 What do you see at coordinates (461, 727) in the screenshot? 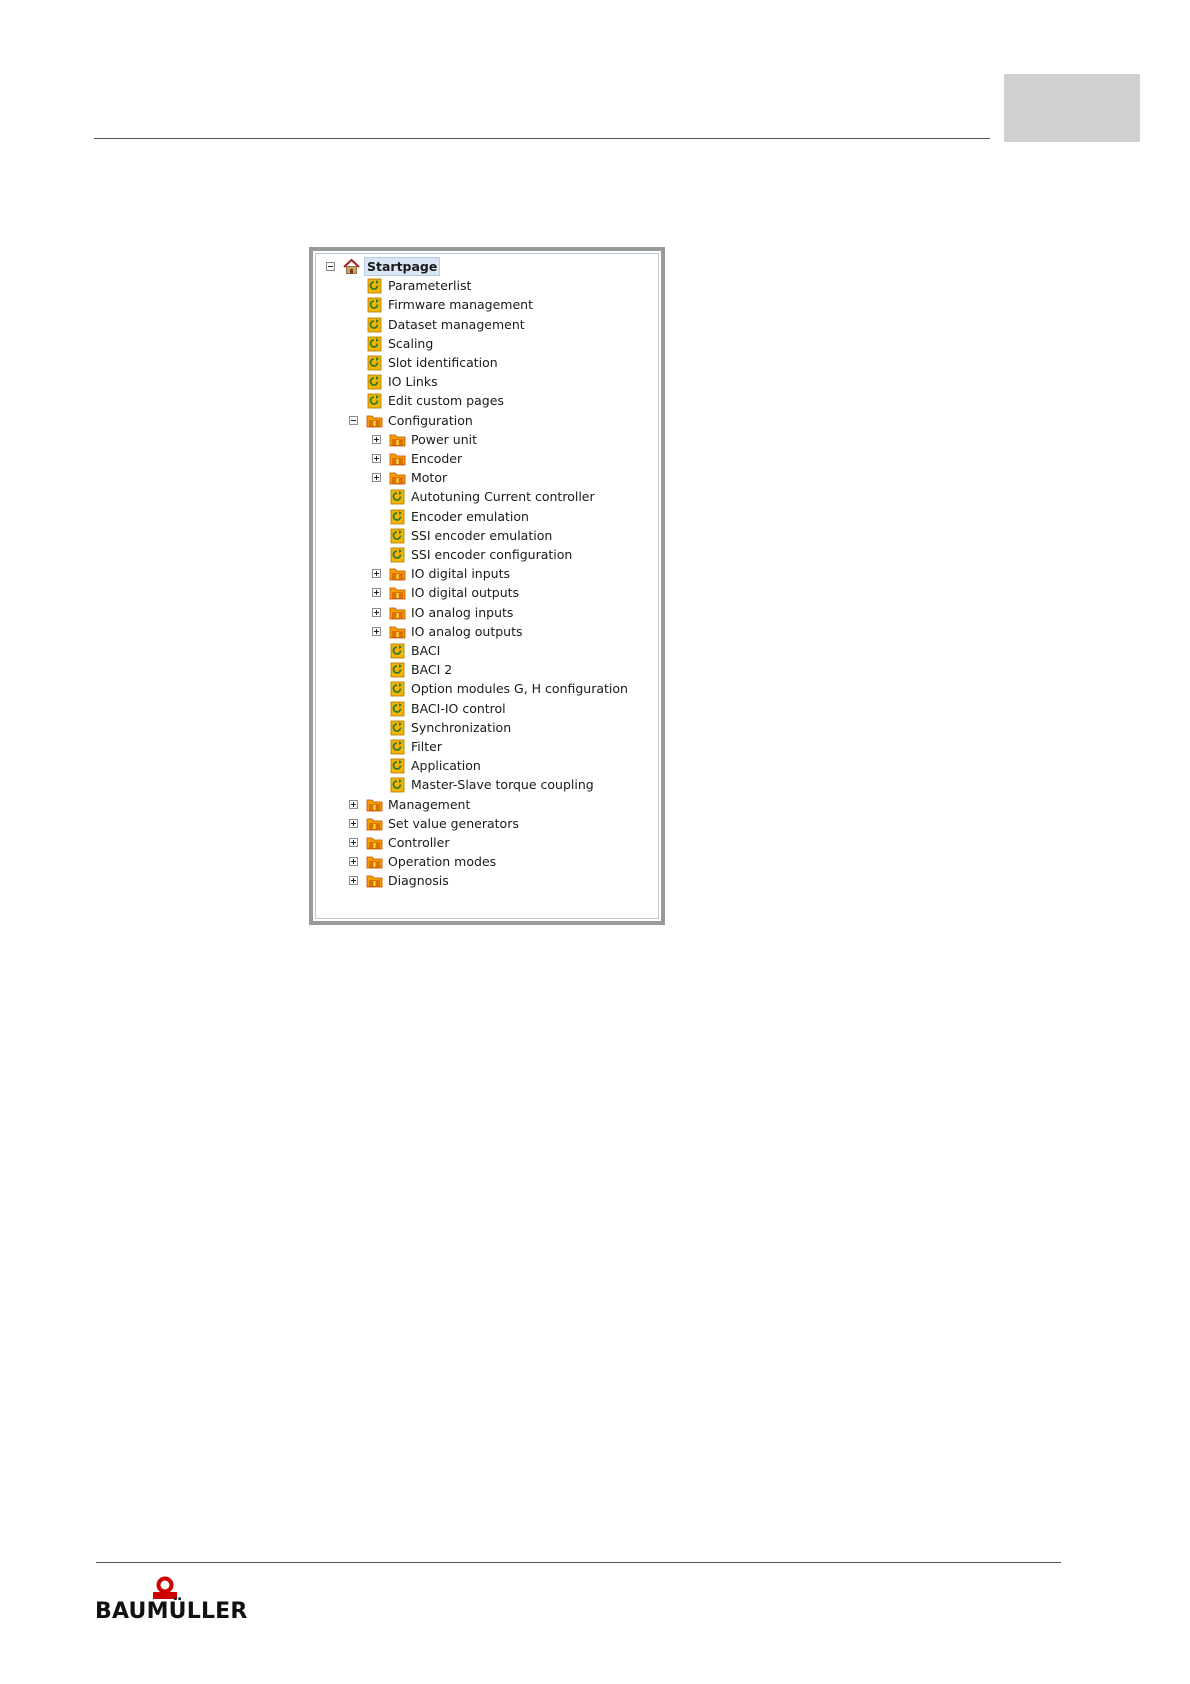
I see `tree-item-label: Synchronization` at bounding box center [461, 727].